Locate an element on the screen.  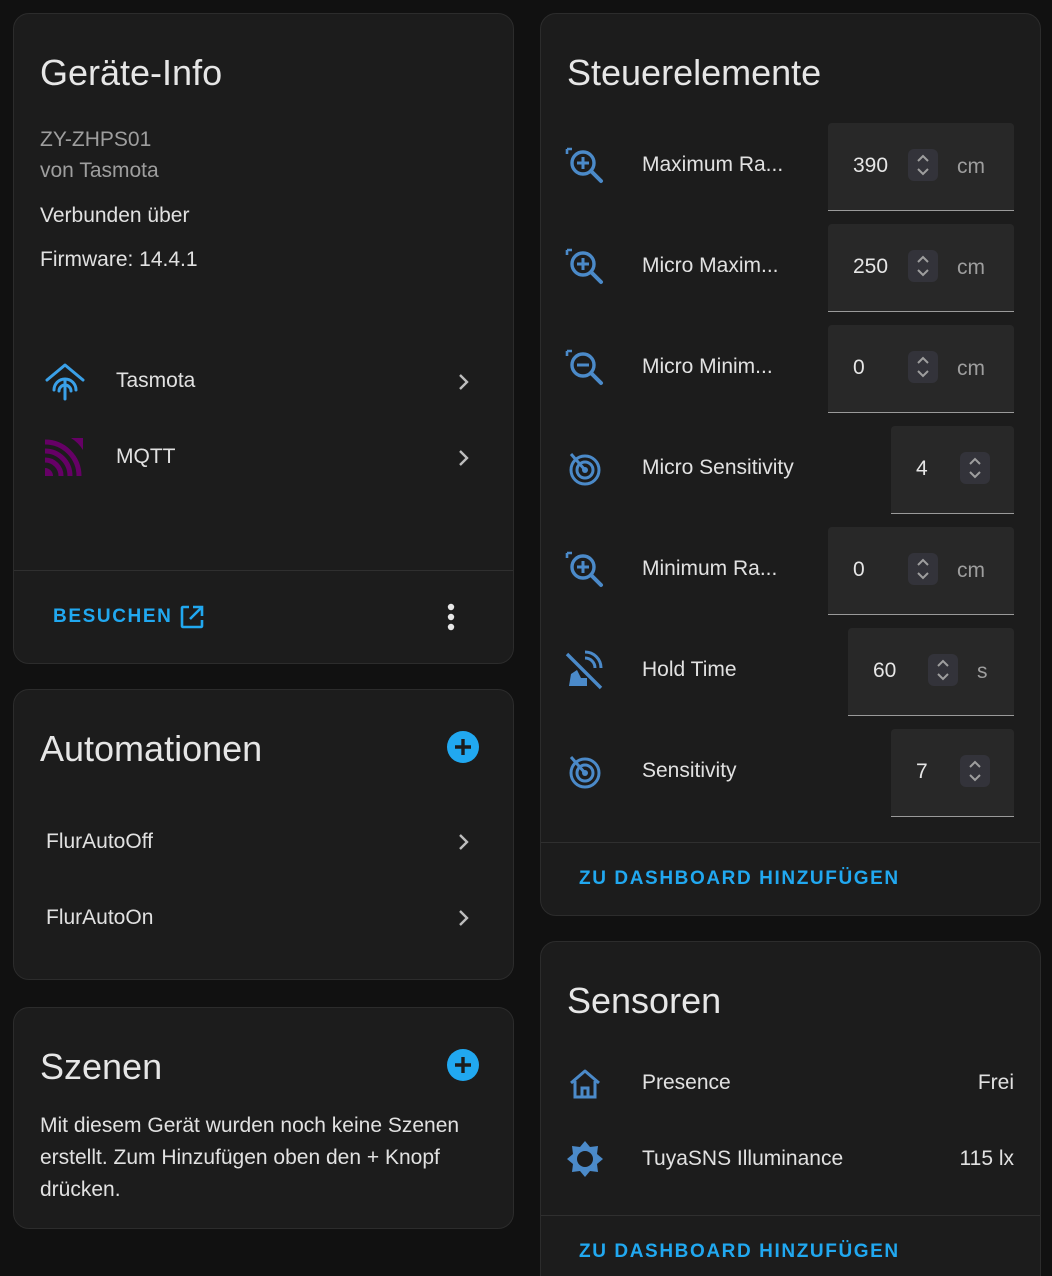
device-info-title: Geräte-Info is located at coordinates (131, 72).